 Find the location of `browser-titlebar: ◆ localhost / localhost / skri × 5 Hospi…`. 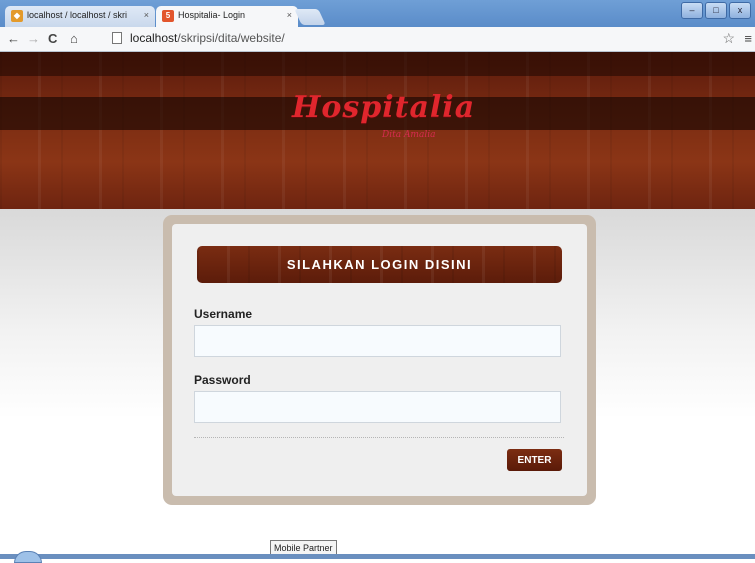

browser-titlebar: ◆ localhost / localhost / skri × 5 Hospi… is located at coordinates (377, 13).